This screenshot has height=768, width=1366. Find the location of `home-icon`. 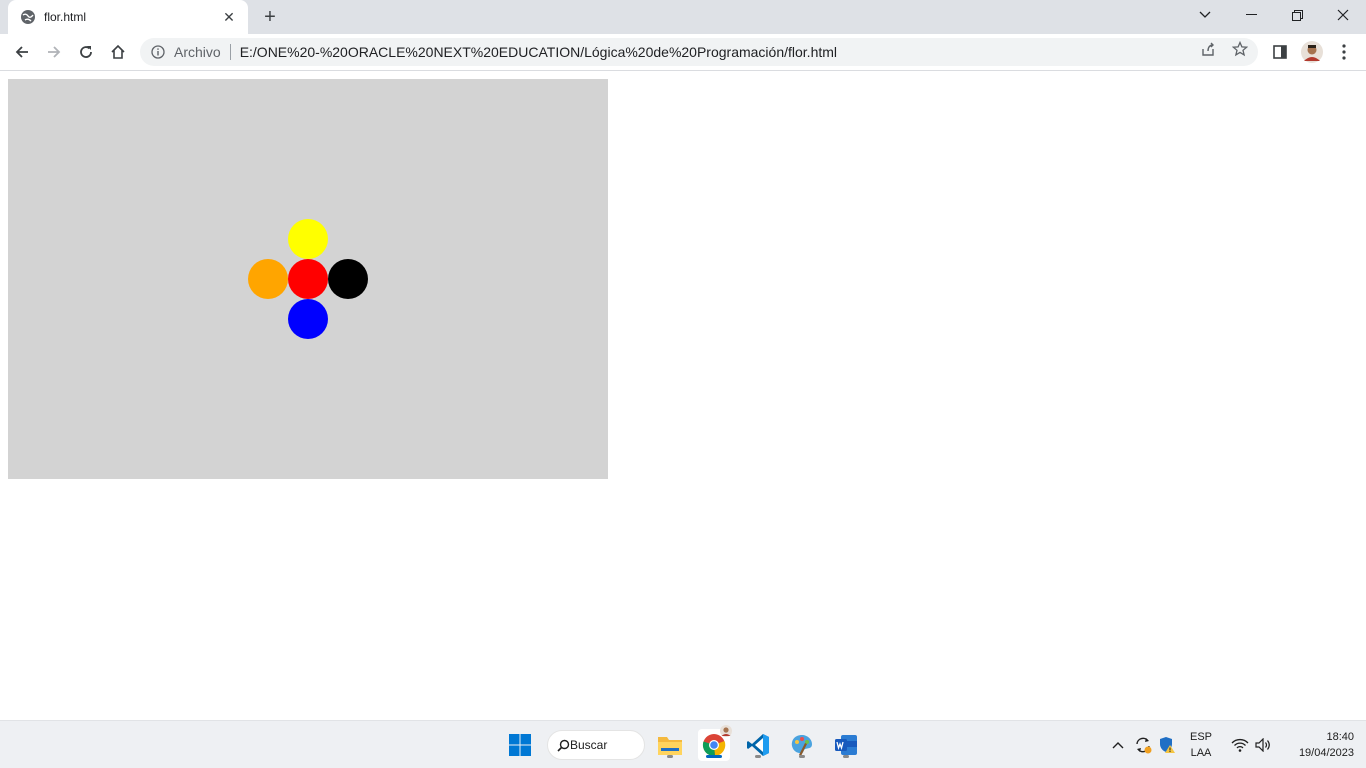

home-icon is located at coordinates (118, 51).